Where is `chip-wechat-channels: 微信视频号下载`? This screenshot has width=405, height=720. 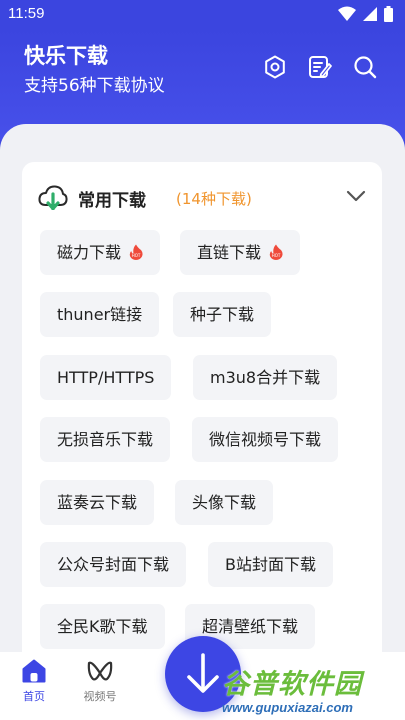 chip-wechat-channels: 微信视频号下载 is located at coordinates (265, 439).